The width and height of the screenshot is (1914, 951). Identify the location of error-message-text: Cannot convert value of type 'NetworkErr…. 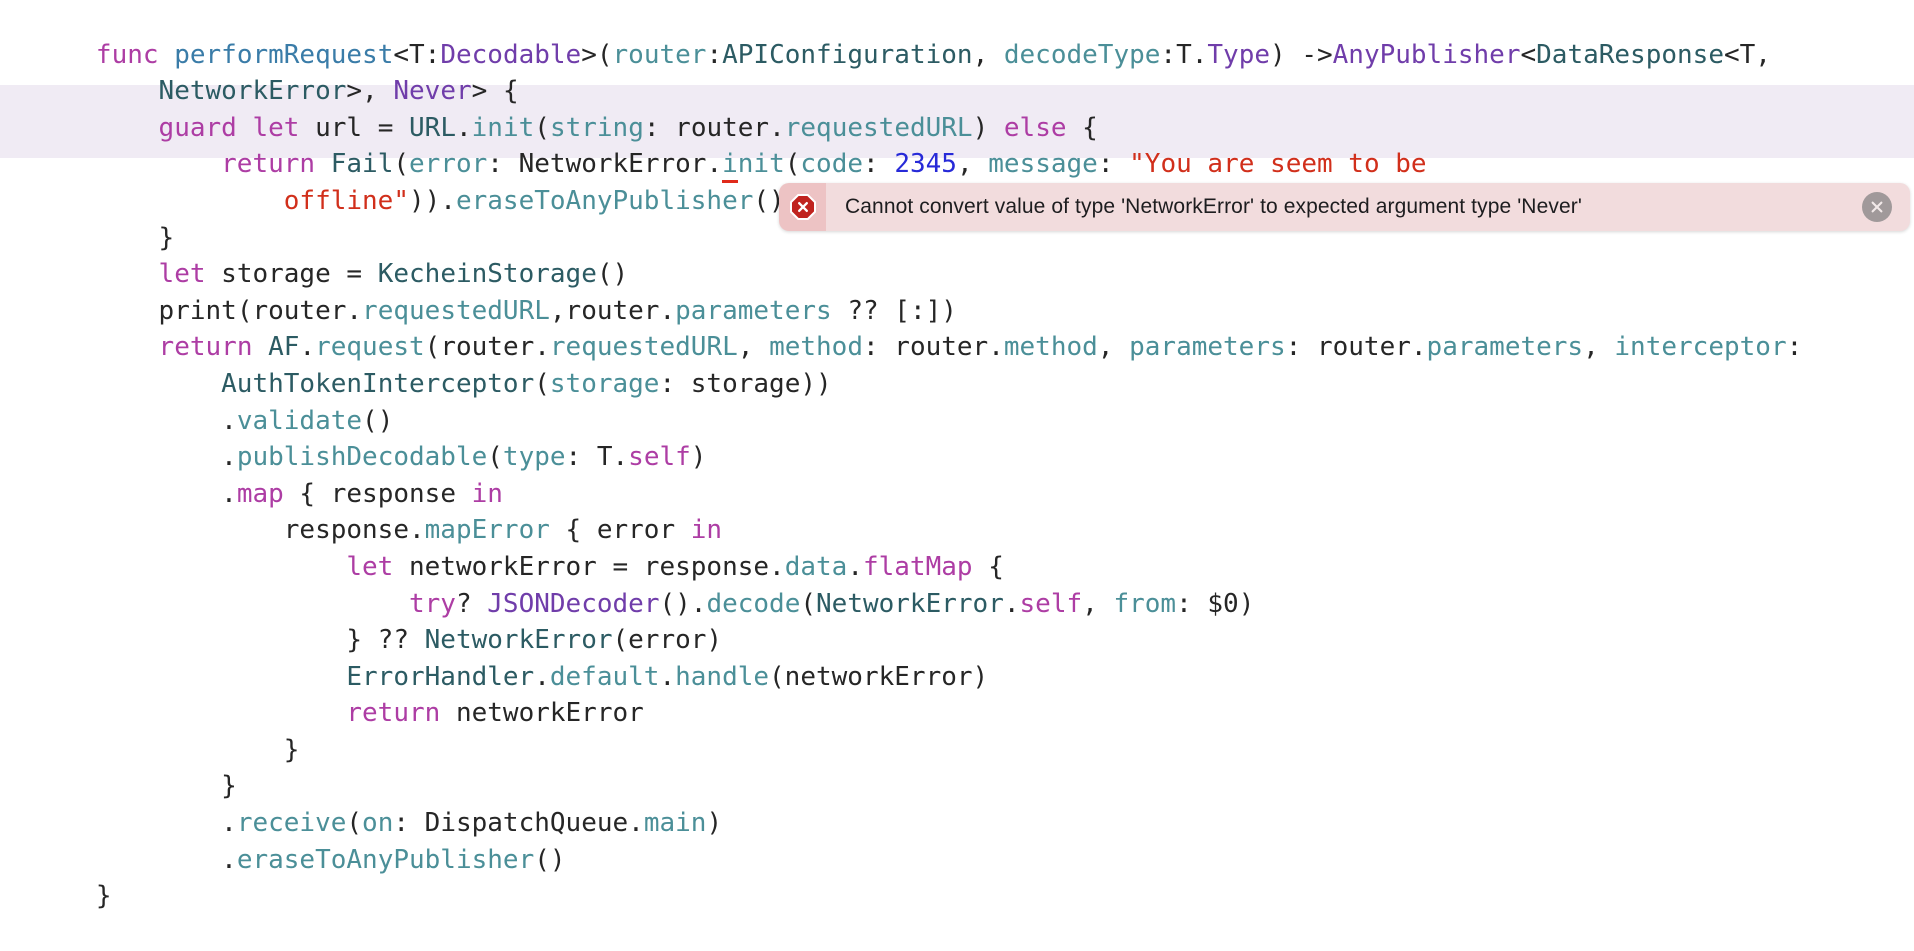
(1213, 206).